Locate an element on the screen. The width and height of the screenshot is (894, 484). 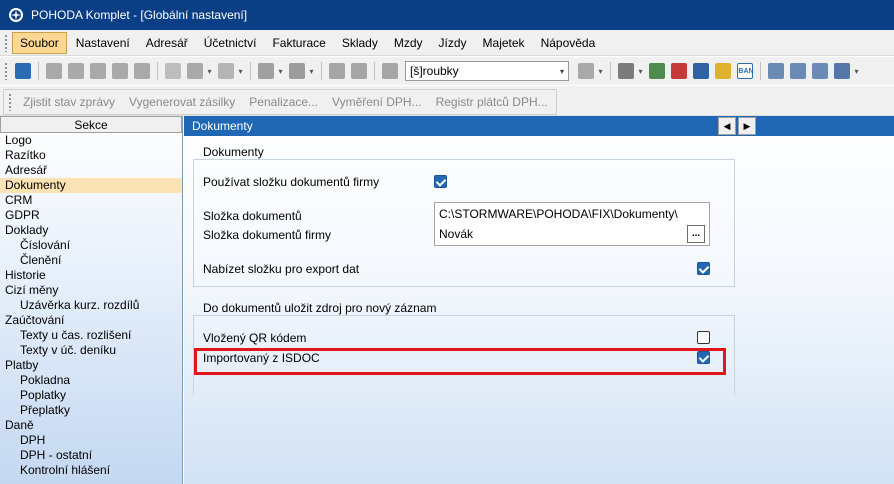
section-dph-ostatni: DPH - ostatní is located at coordinates (91, 455).